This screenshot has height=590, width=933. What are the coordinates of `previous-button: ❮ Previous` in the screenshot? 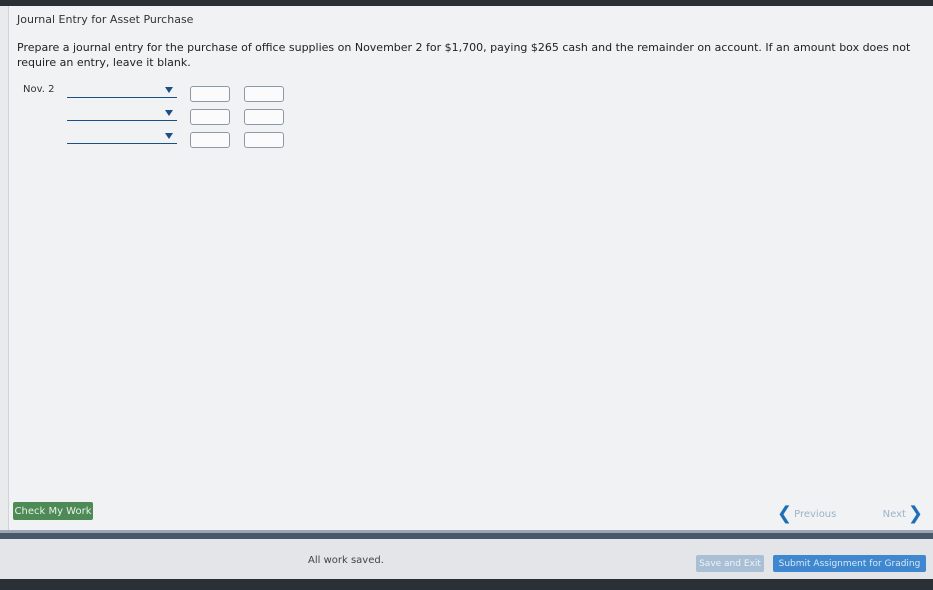 It's located at (812, 514).